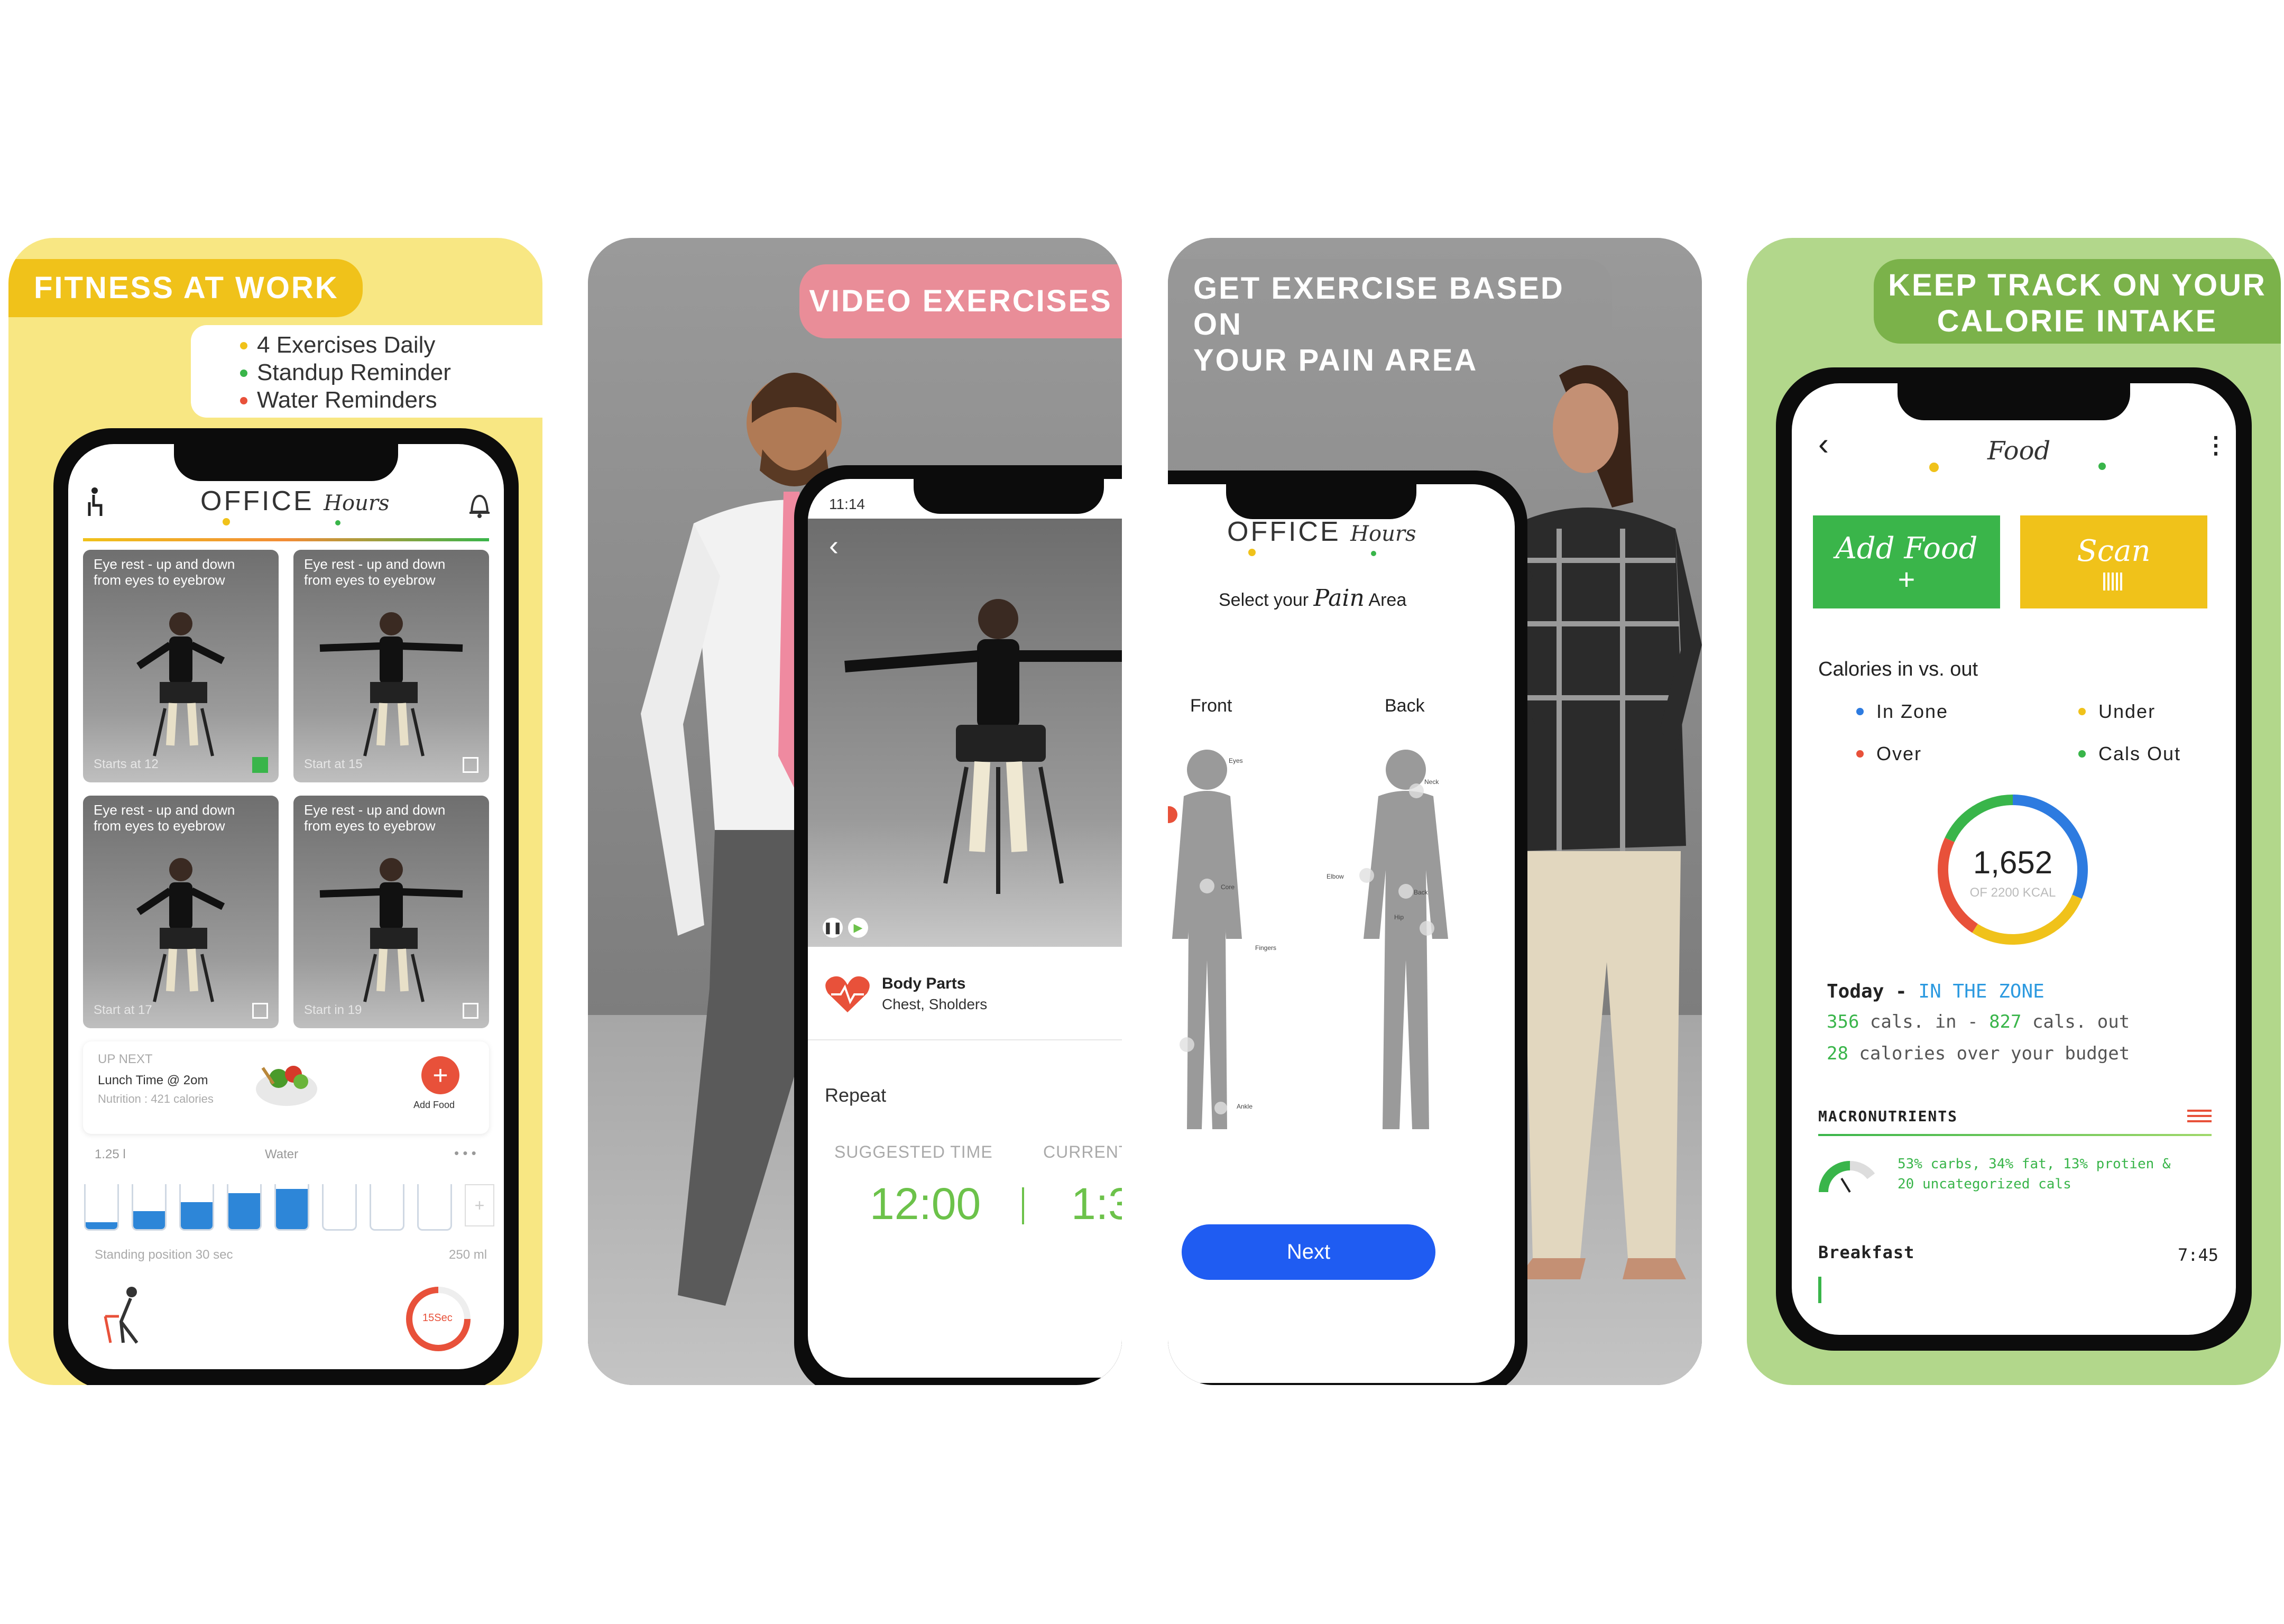  I want to click on header-divider, so click(286, 539).